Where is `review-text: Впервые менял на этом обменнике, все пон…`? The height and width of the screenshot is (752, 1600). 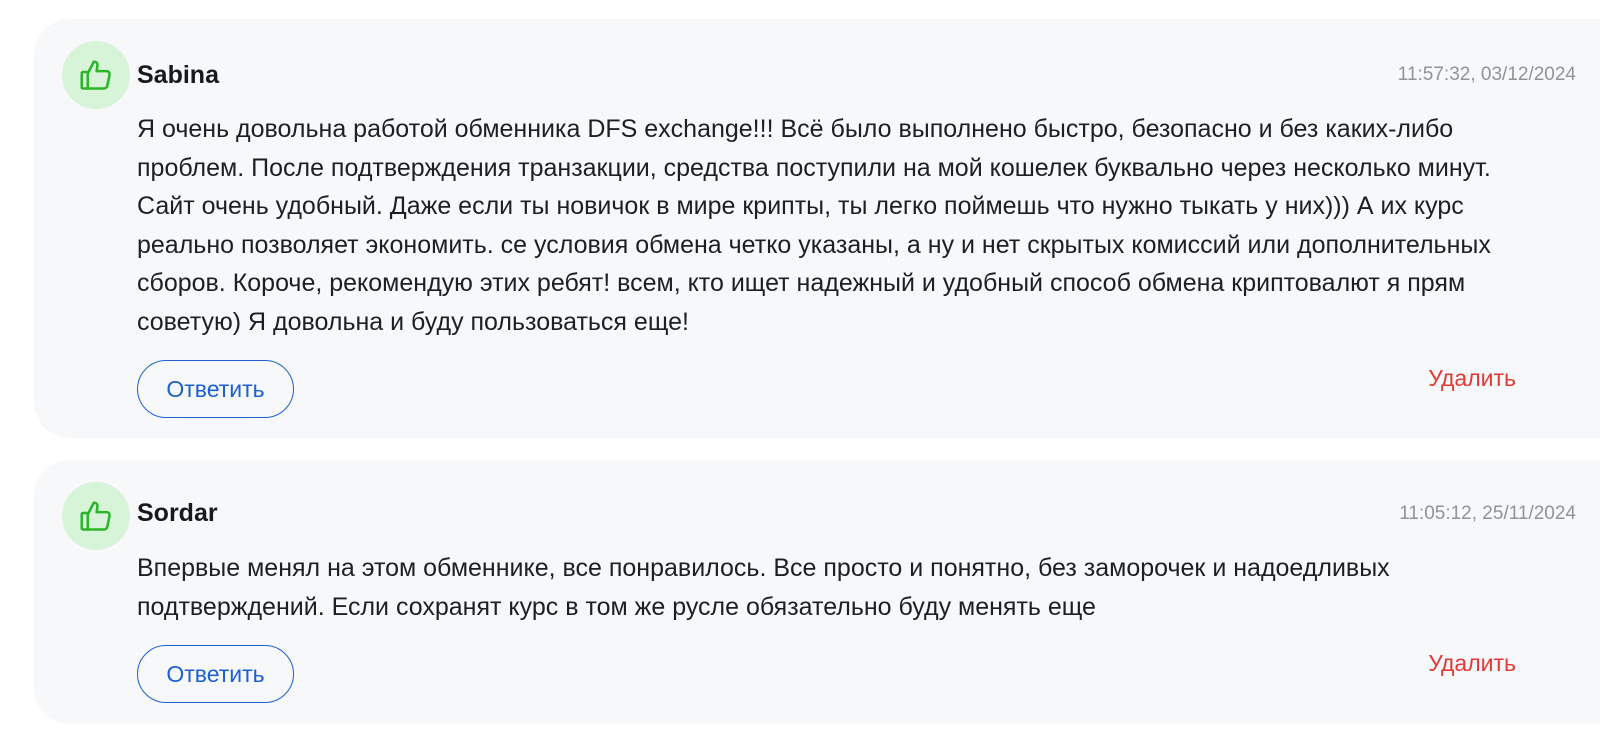 review-text: Впервые менял на этом обменнике, все пон… is located at coordinates (763, 587).